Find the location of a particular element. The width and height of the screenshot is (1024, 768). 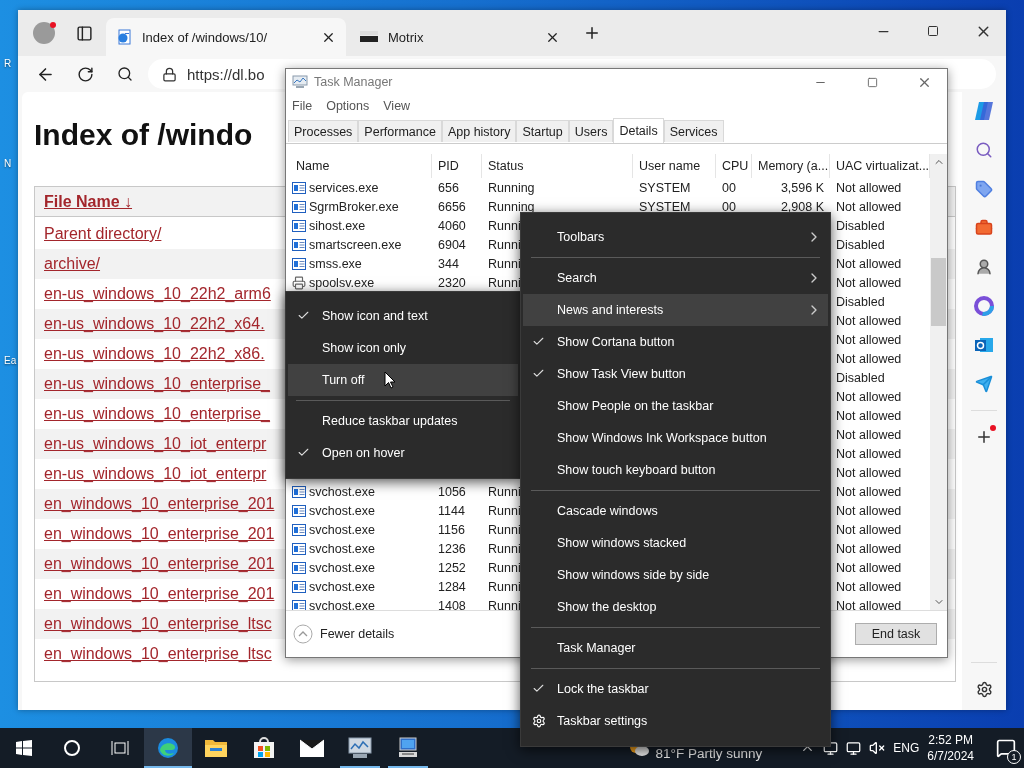

new-tab-icon is located at coordinates (592, 33).